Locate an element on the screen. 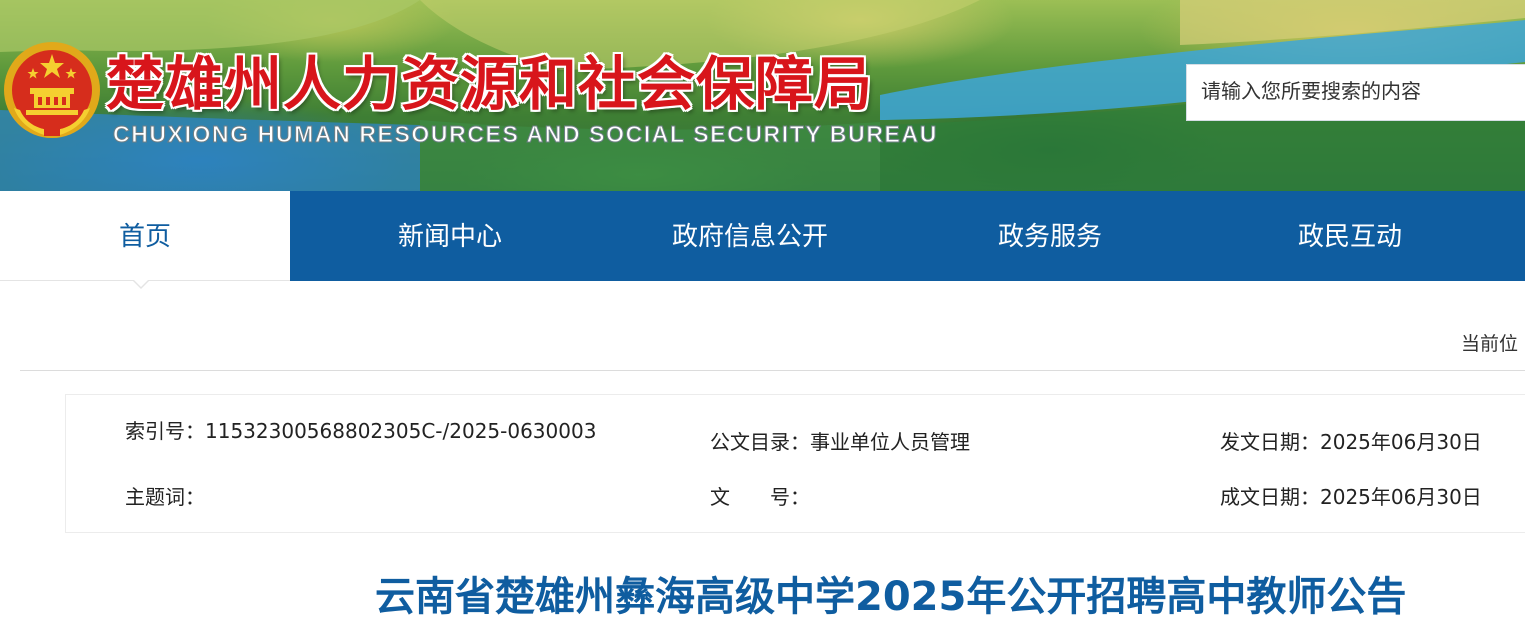 This screenshot has height=630, width=1525. meta-subject: 主题词： is located at coordinates (165, 495).